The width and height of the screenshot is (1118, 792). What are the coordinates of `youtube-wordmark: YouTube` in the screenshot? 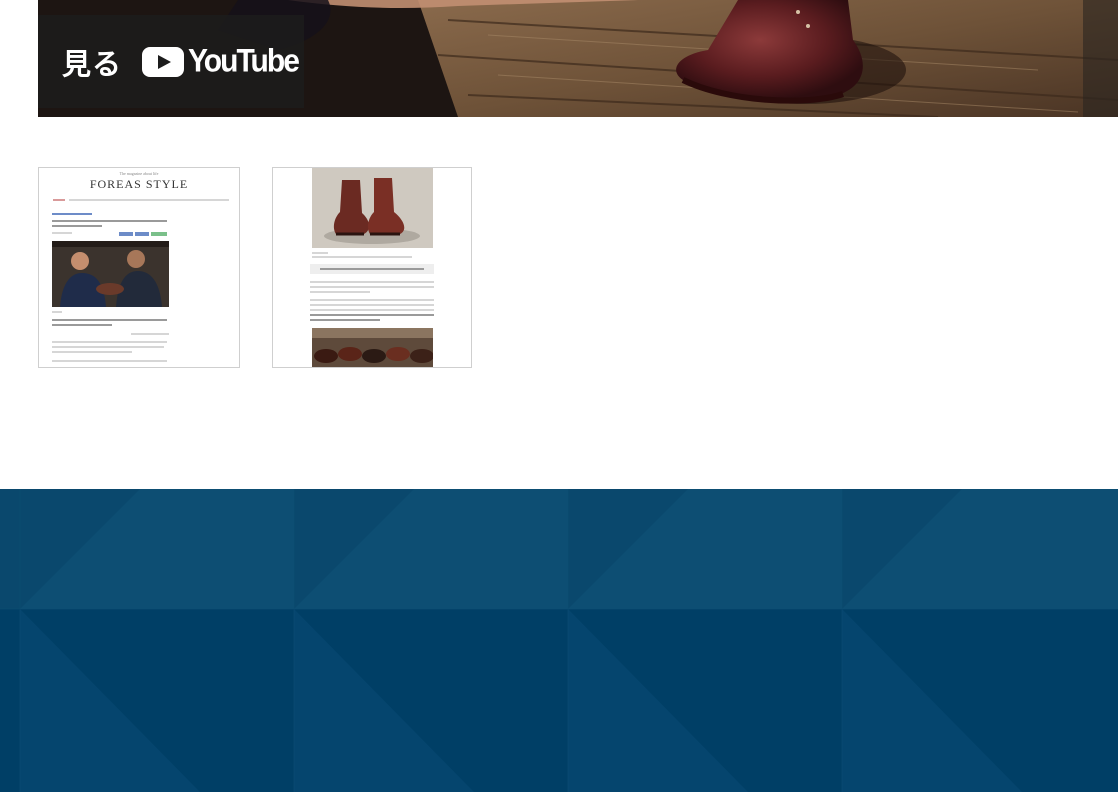 It's located at (244, 61).